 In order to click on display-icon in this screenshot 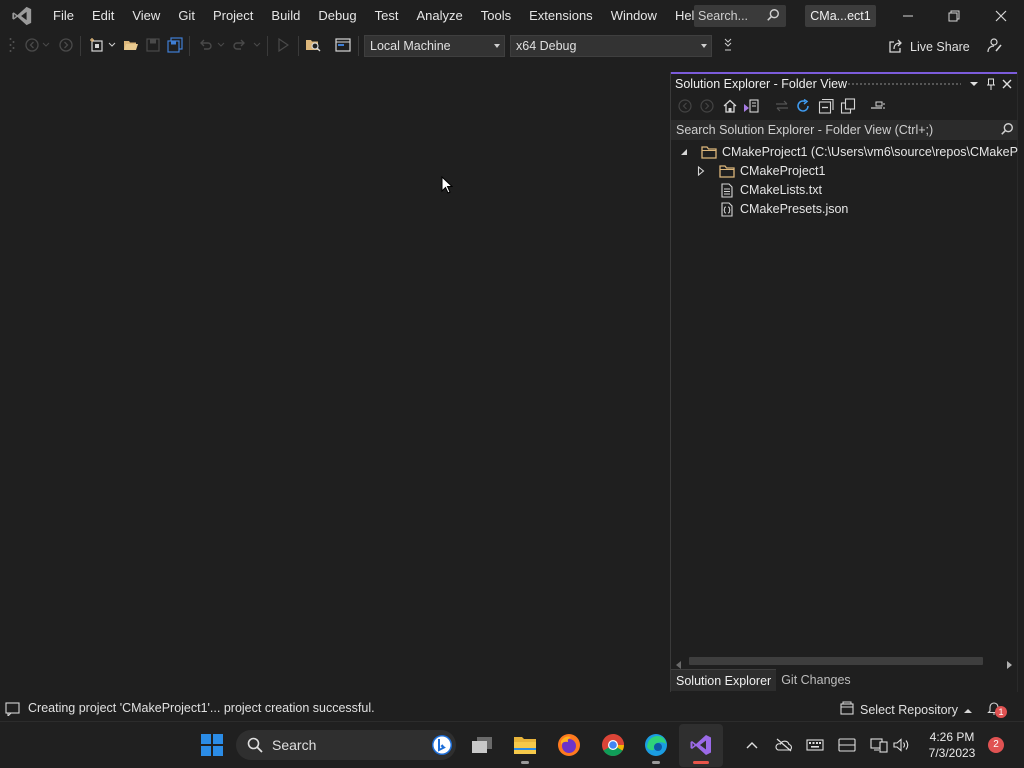, I will do `click(847, 745)`.